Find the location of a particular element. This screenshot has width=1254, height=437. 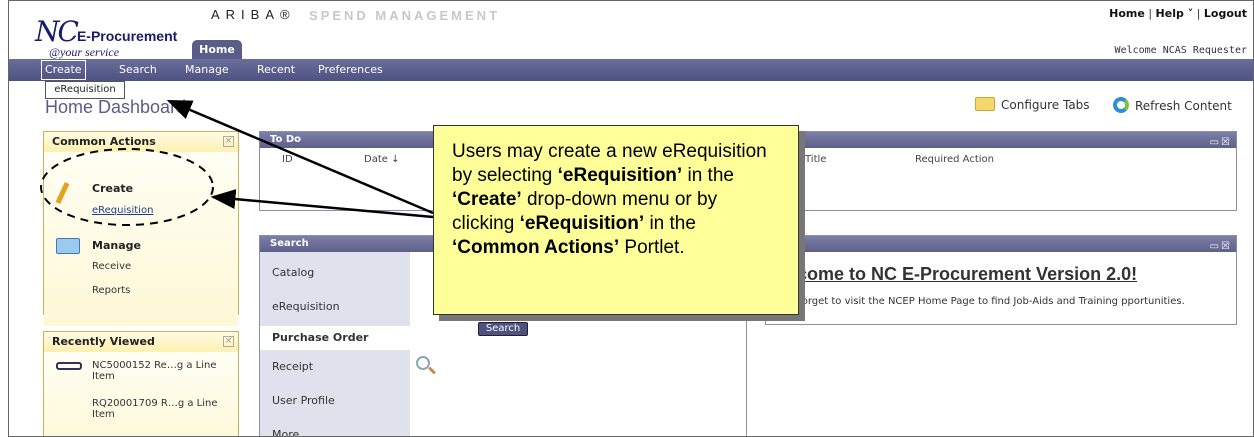

home-link: Home is located at coordinates (1127, 13).